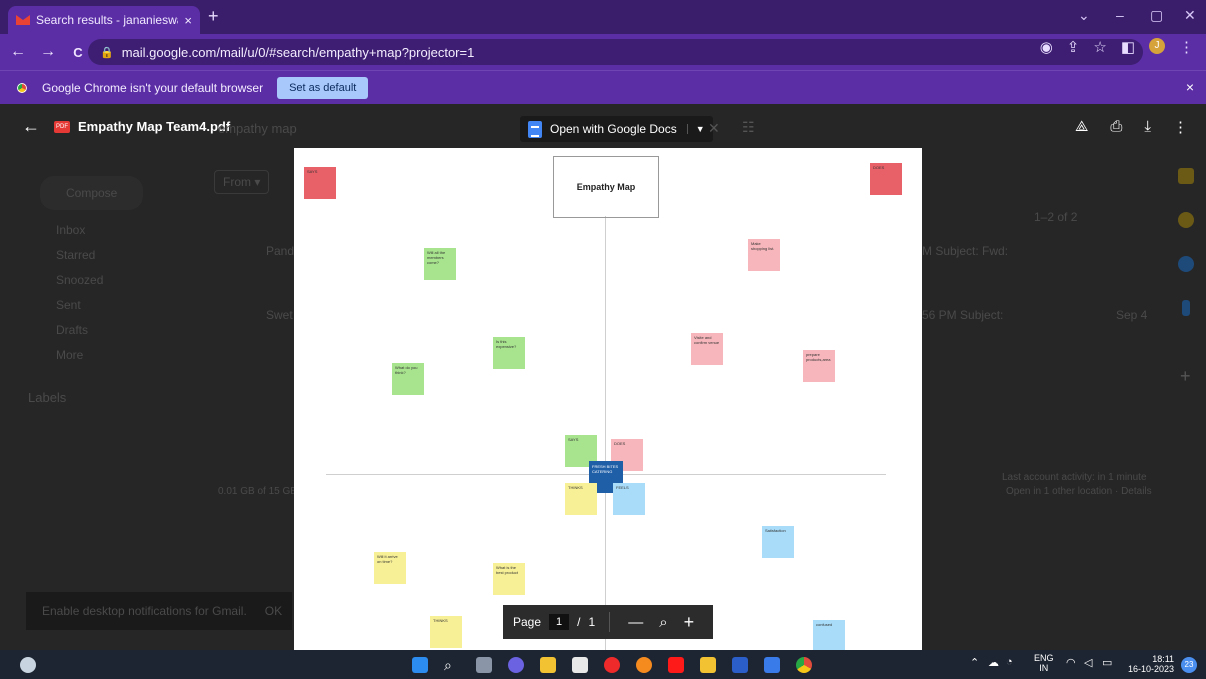 The image size is (1206, 679). Describe the element at coordinates (1131, 127) in the screenshot. I see `viewer-actions: ⟁ ⎙ ⤓ ⋮` at that location.